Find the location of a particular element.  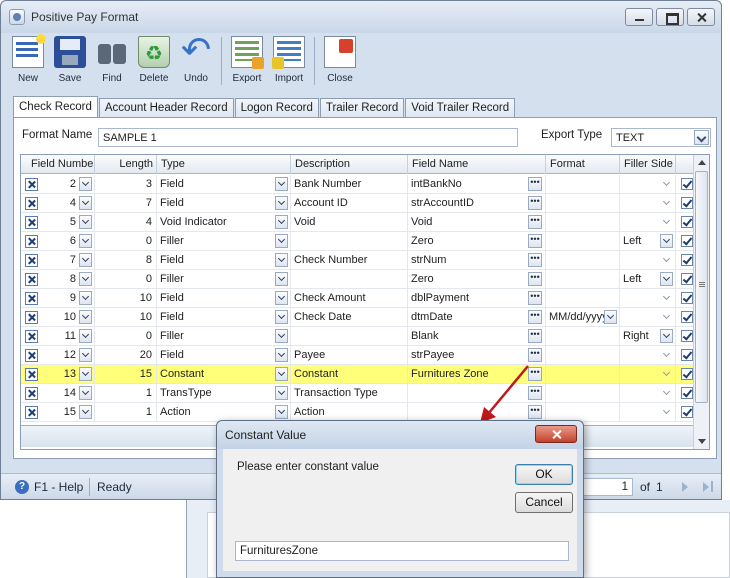

description-cell is located at coordinates (349, 279).